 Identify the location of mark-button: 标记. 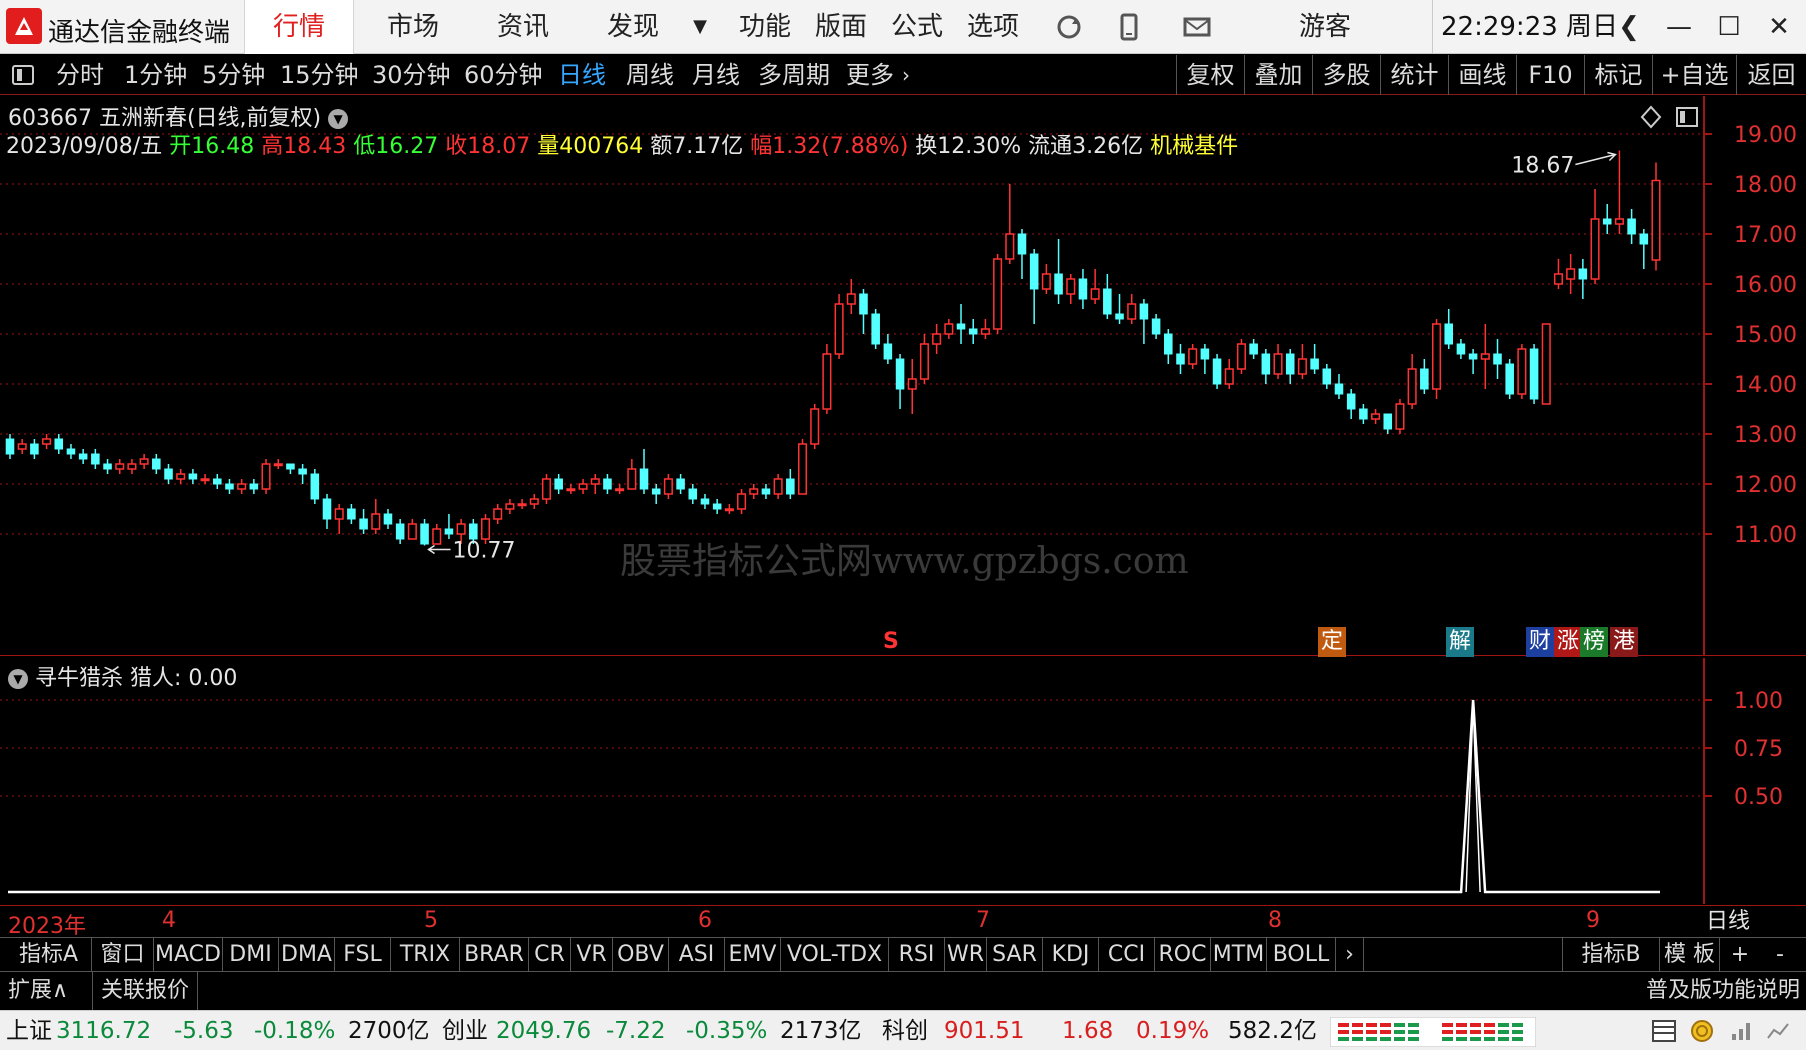
(1618, 75).